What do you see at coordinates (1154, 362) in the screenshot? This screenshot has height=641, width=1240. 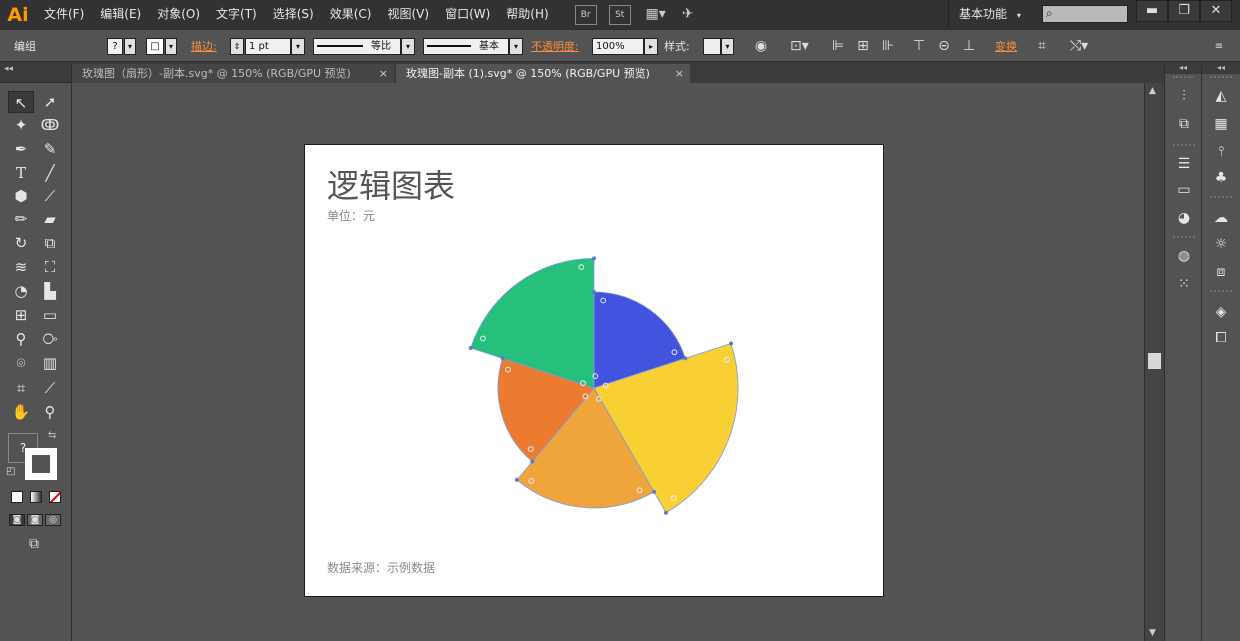 I see `vertical-scrollbar: ▲ ▼` at bounding box center [1154, 362].